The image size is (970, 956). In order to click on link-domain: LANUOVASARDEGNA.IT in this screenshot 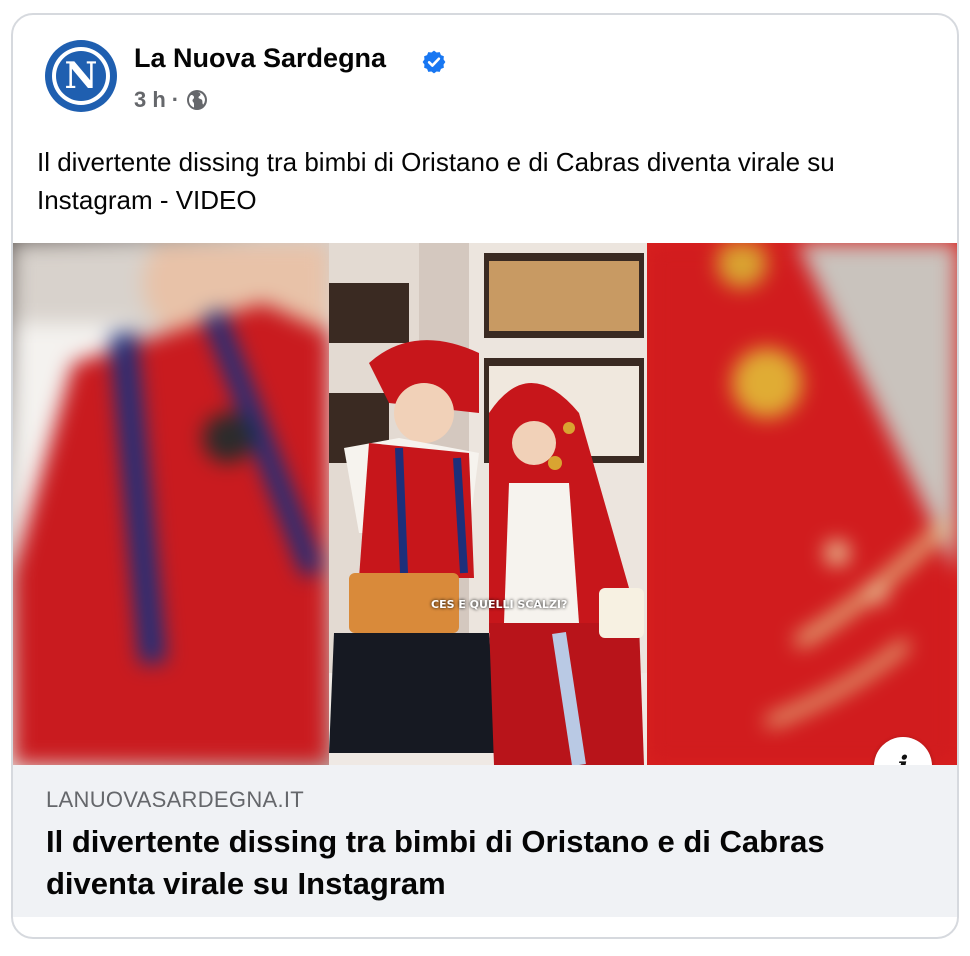, I will do `click(175, 799)`.